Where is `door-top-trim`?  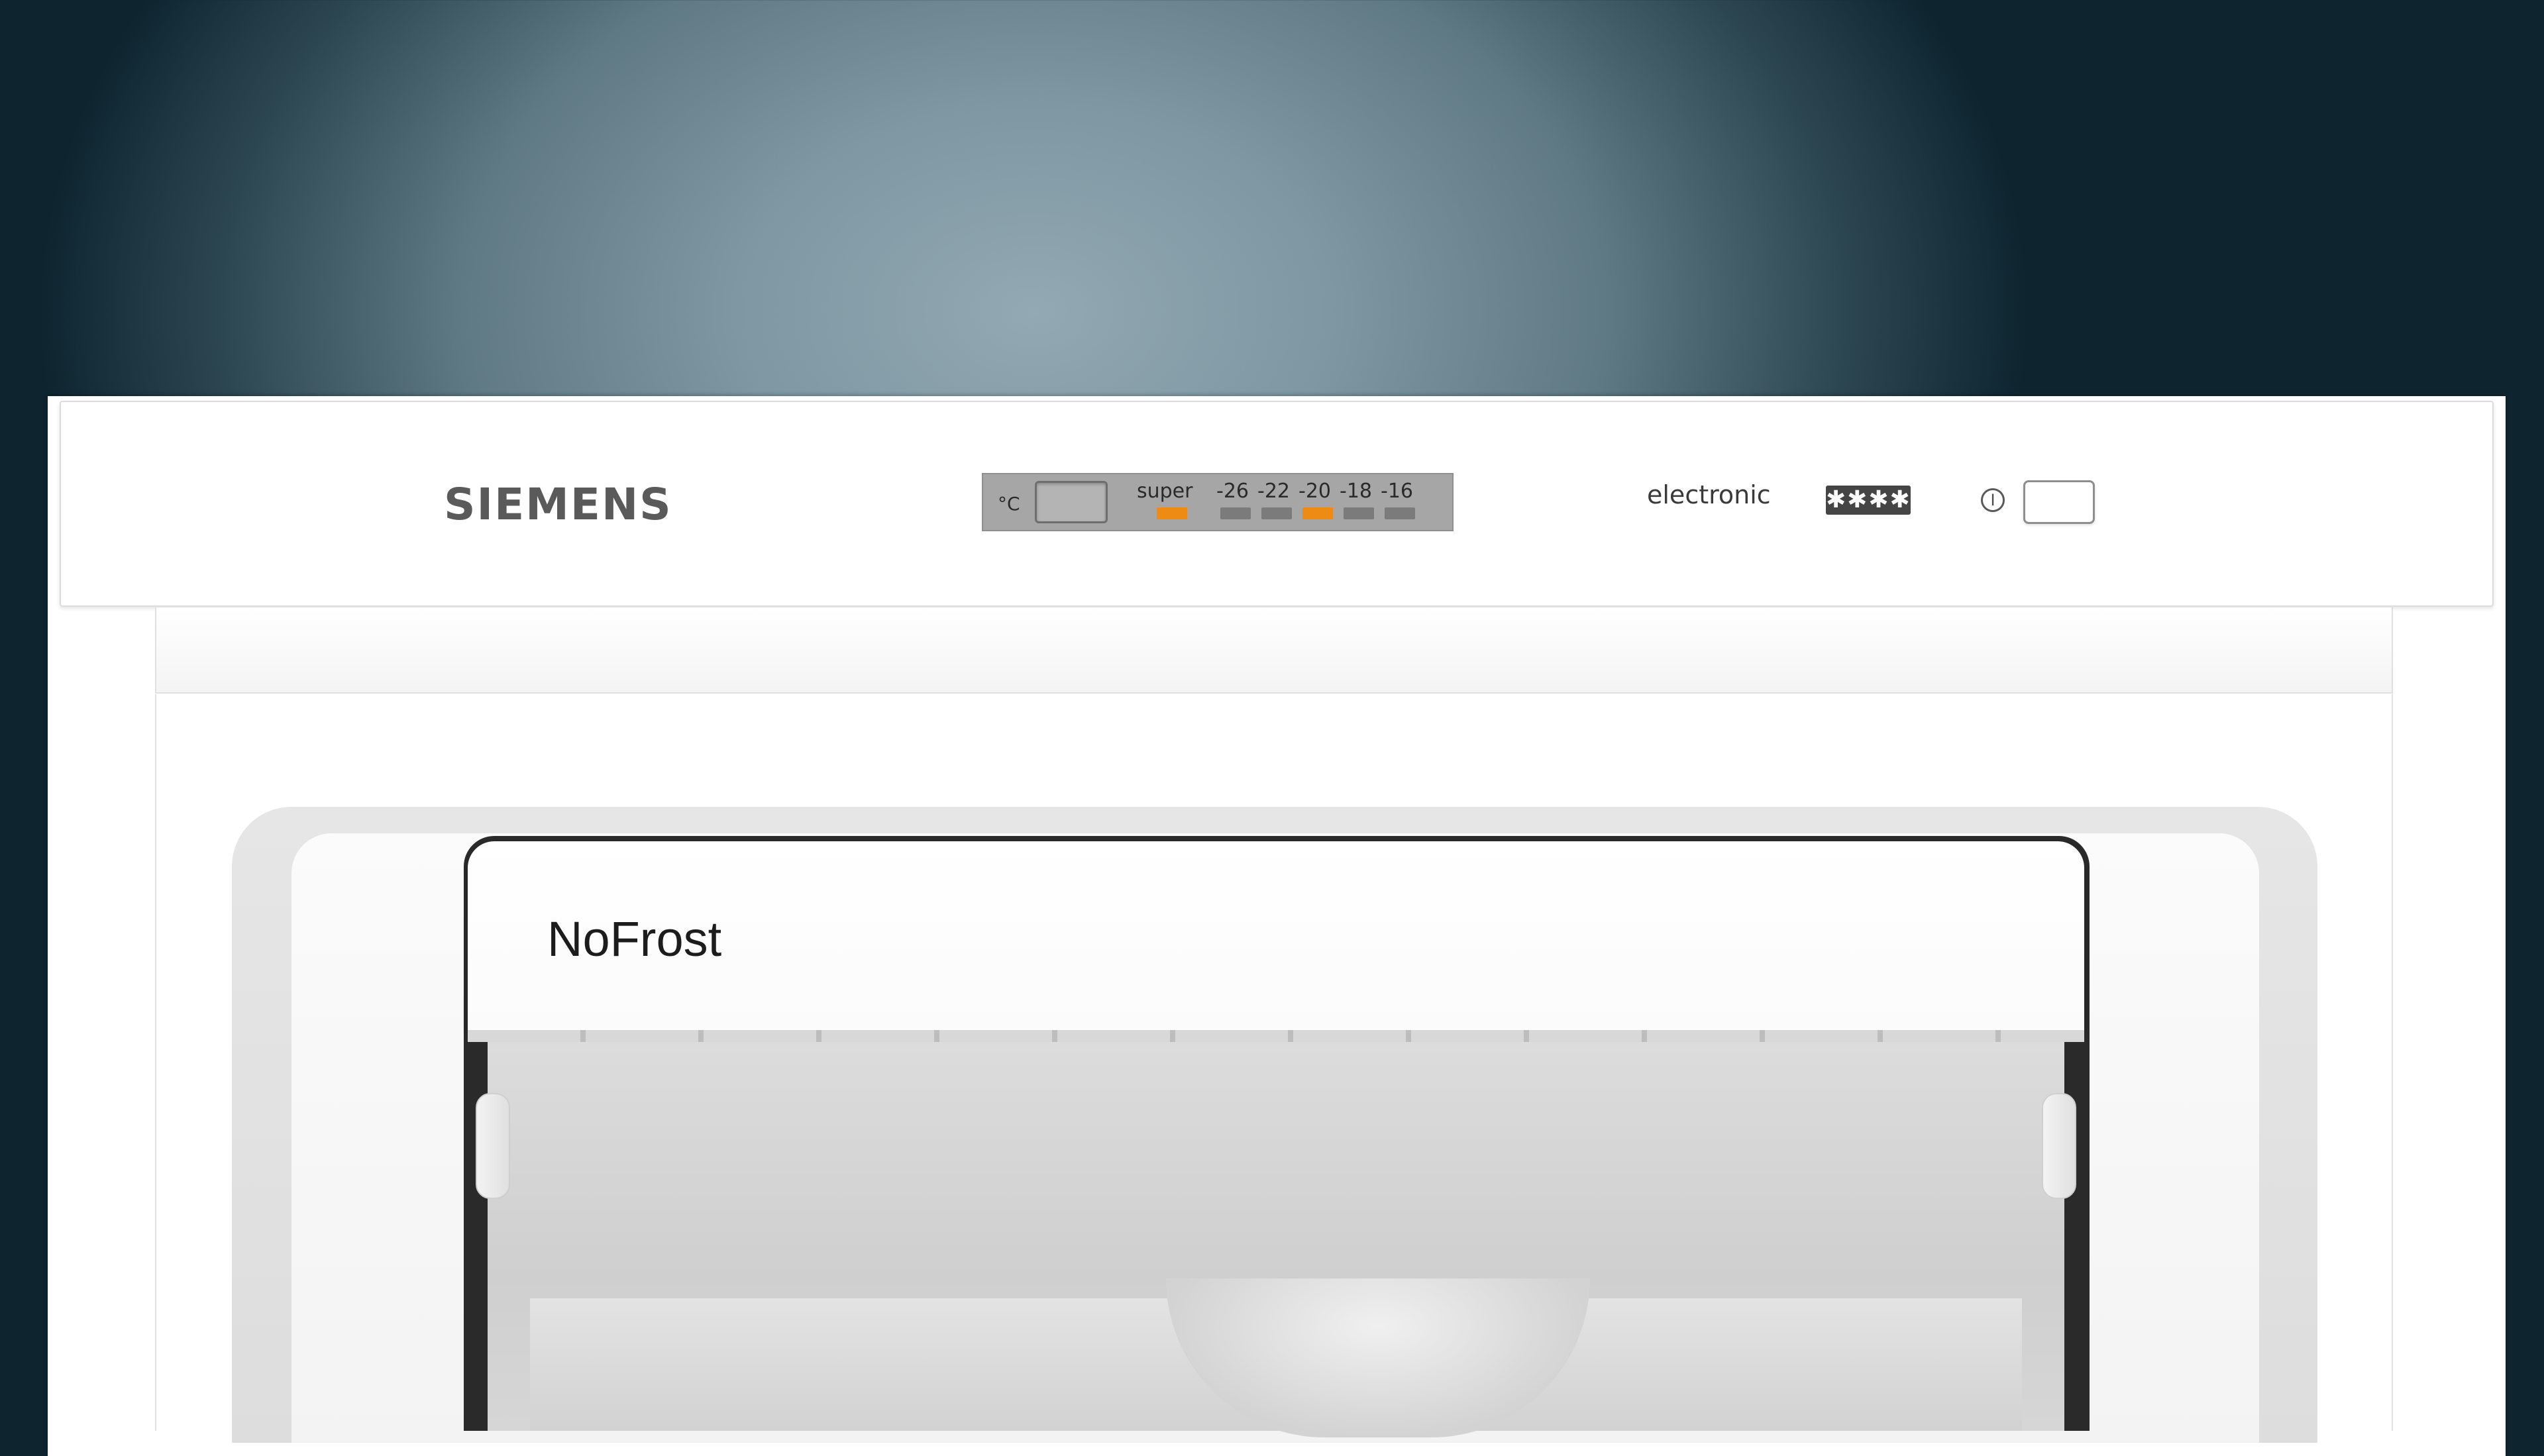
door-top-trim is located at coordinates (1274, 650).